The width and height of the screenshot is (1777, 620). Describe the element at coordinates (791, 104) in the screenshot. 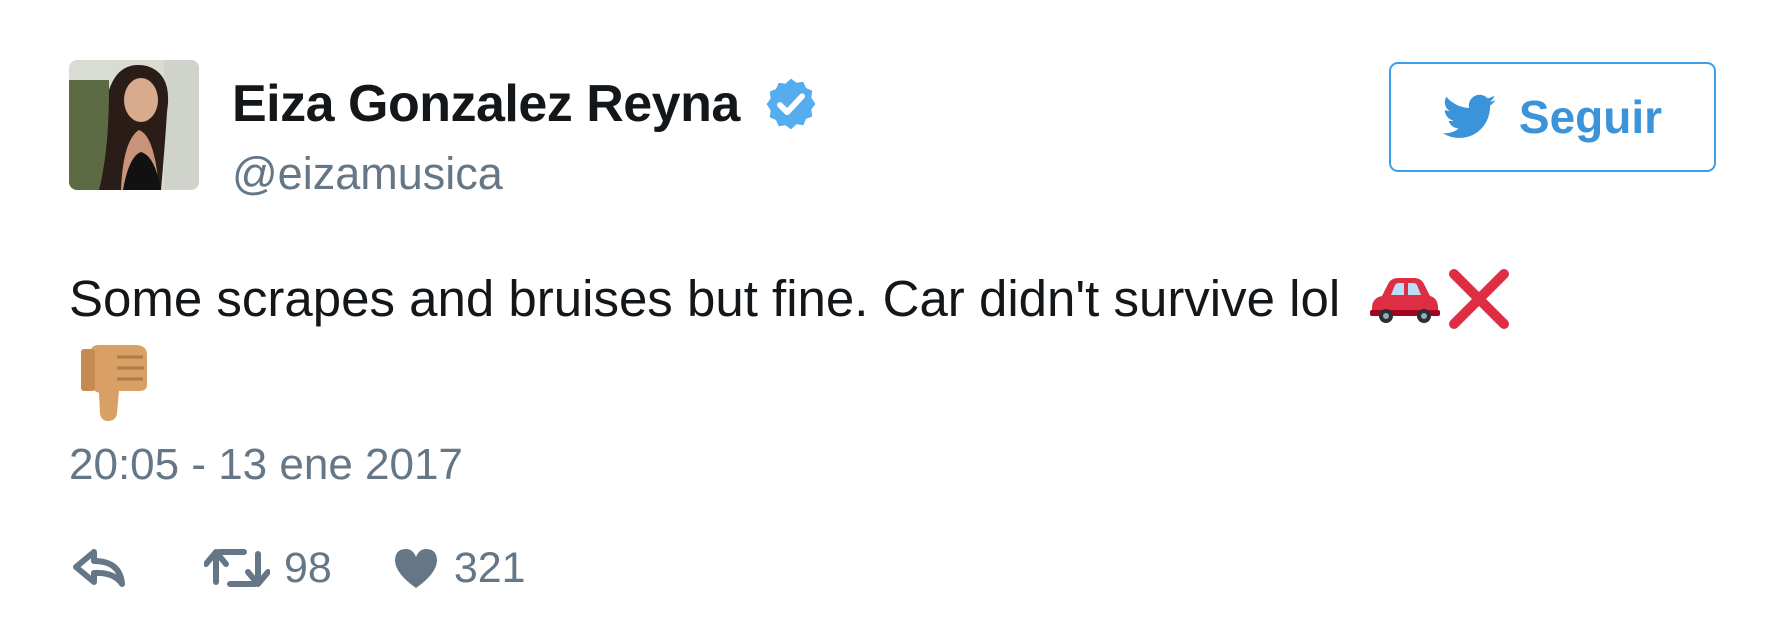

I see `verified-badge-icon` at that location.